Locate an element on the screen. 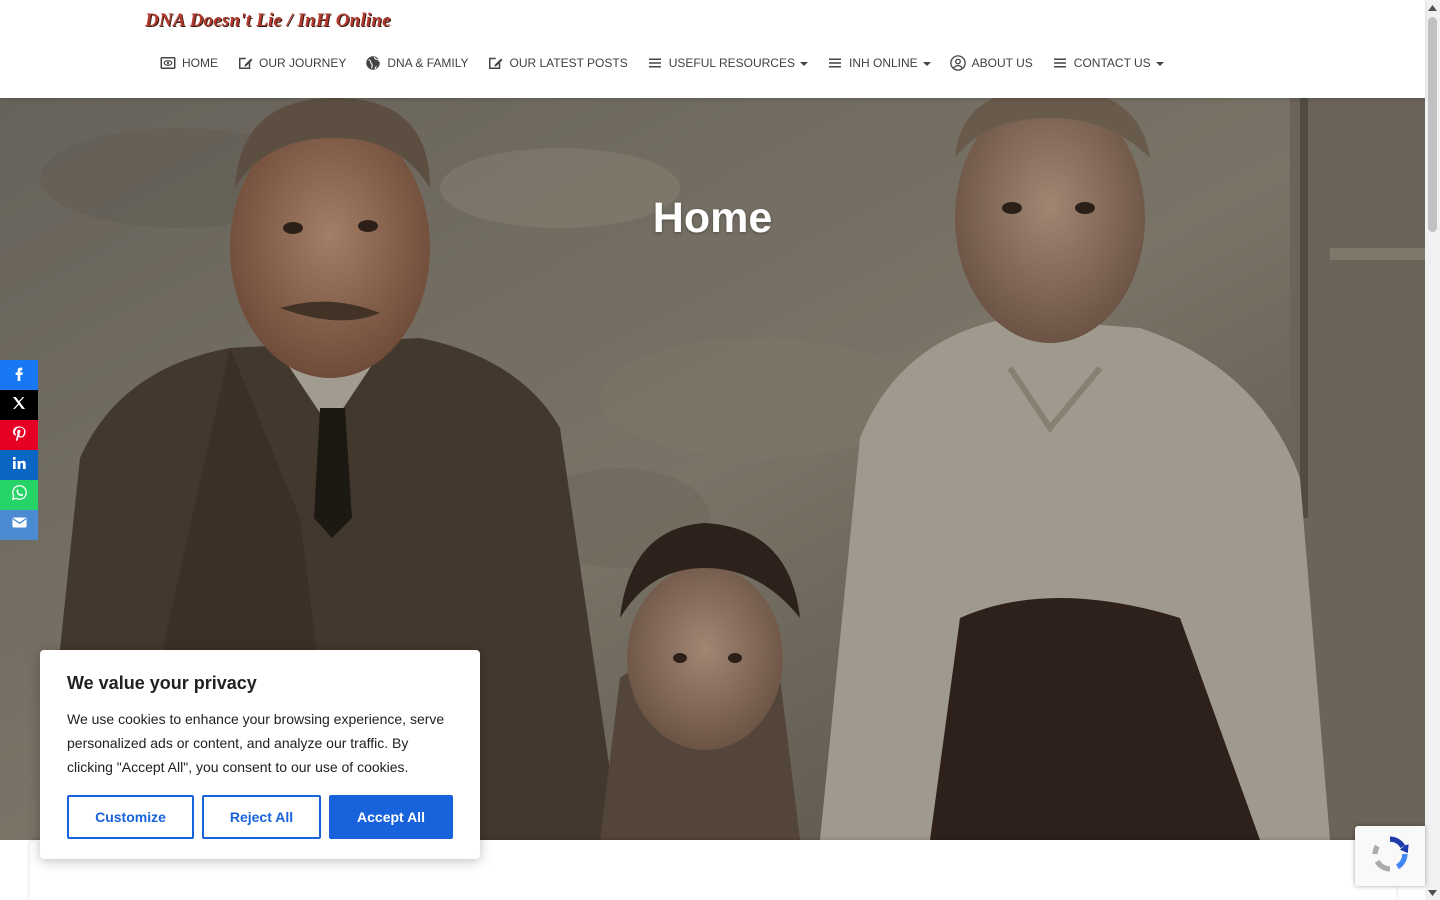  share-facebook-button is located at coordinates (19, 375).